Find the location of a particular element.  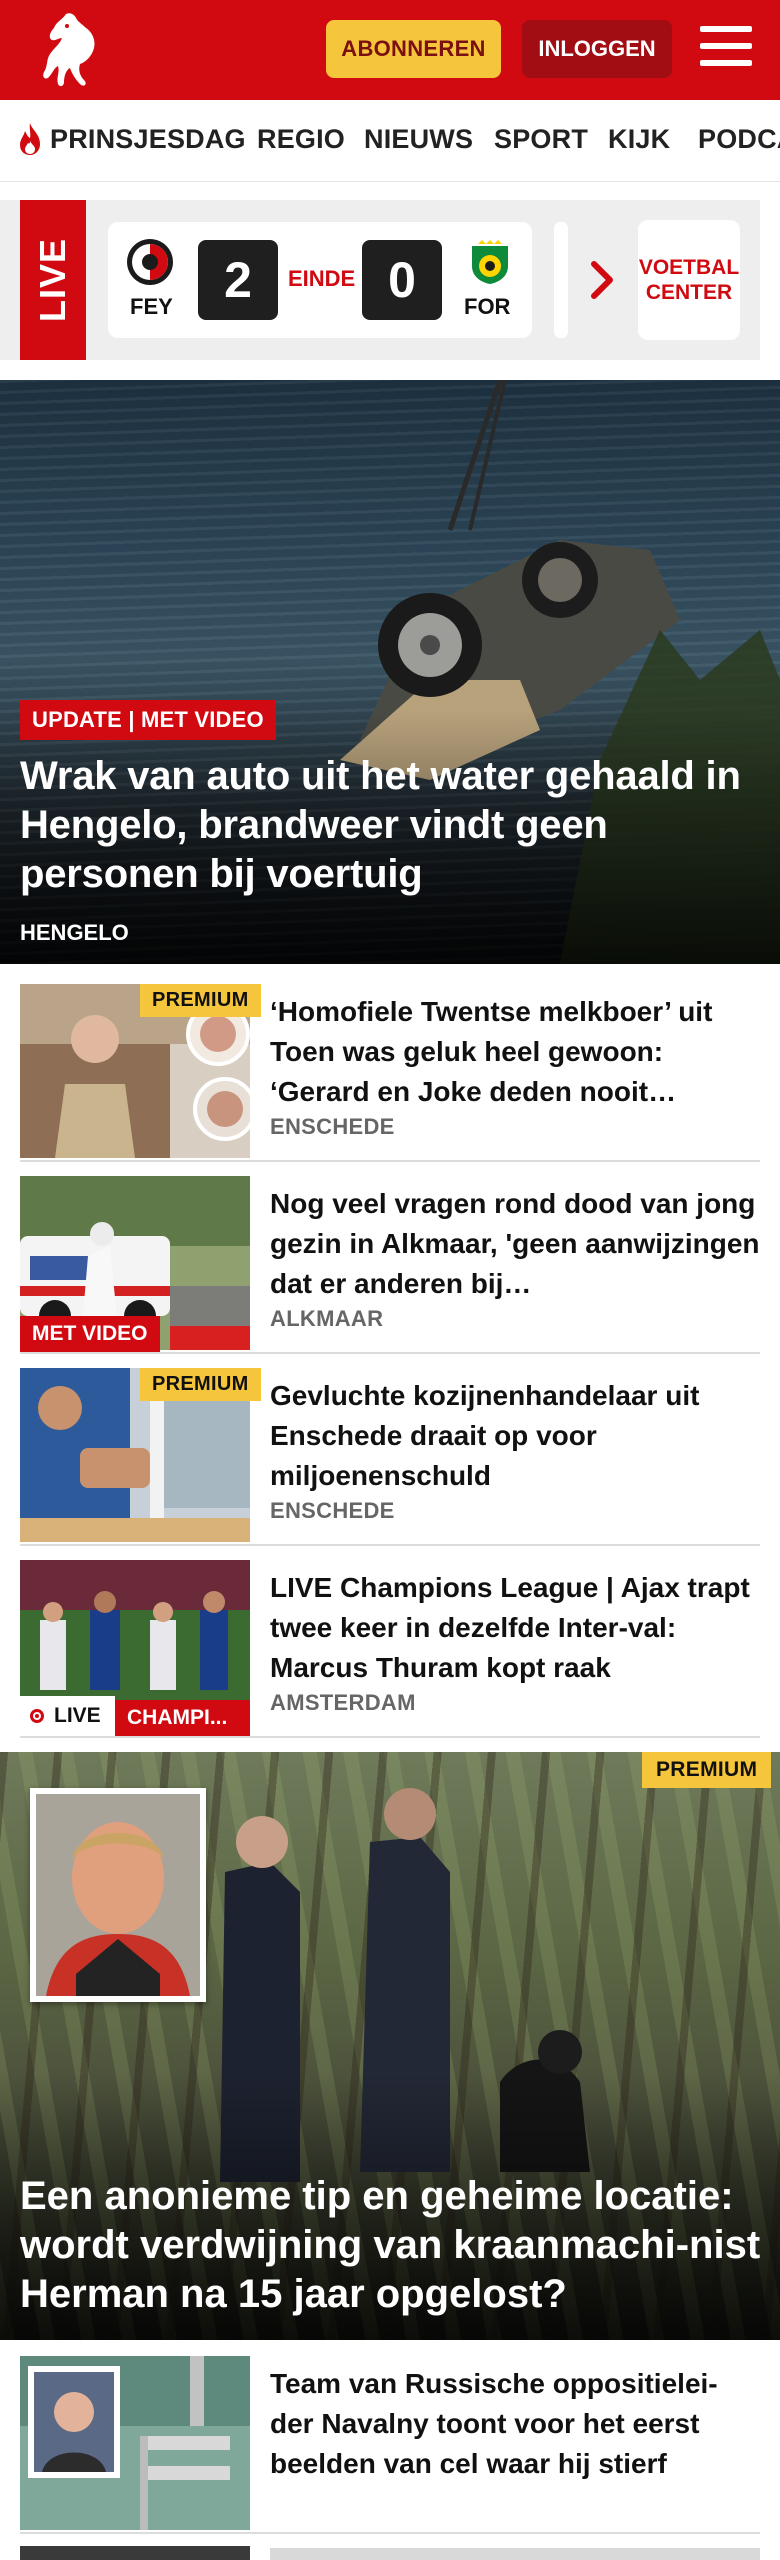

away-team: FOR is located at coordinates (487, 306).